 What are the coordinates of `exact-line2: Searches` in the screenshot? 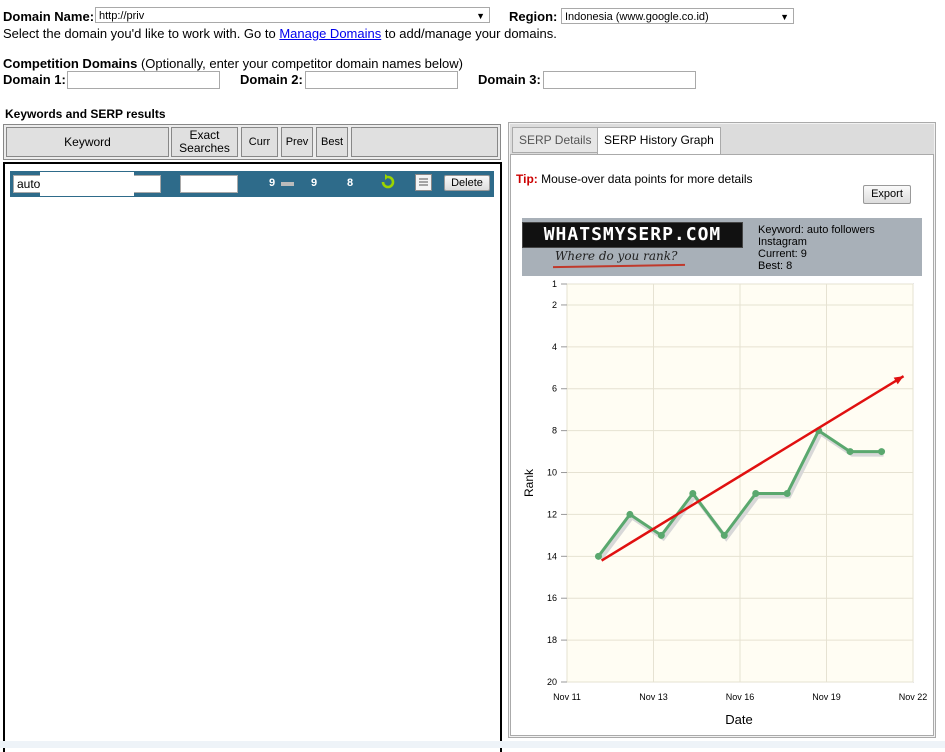 It's located at (204, 148).